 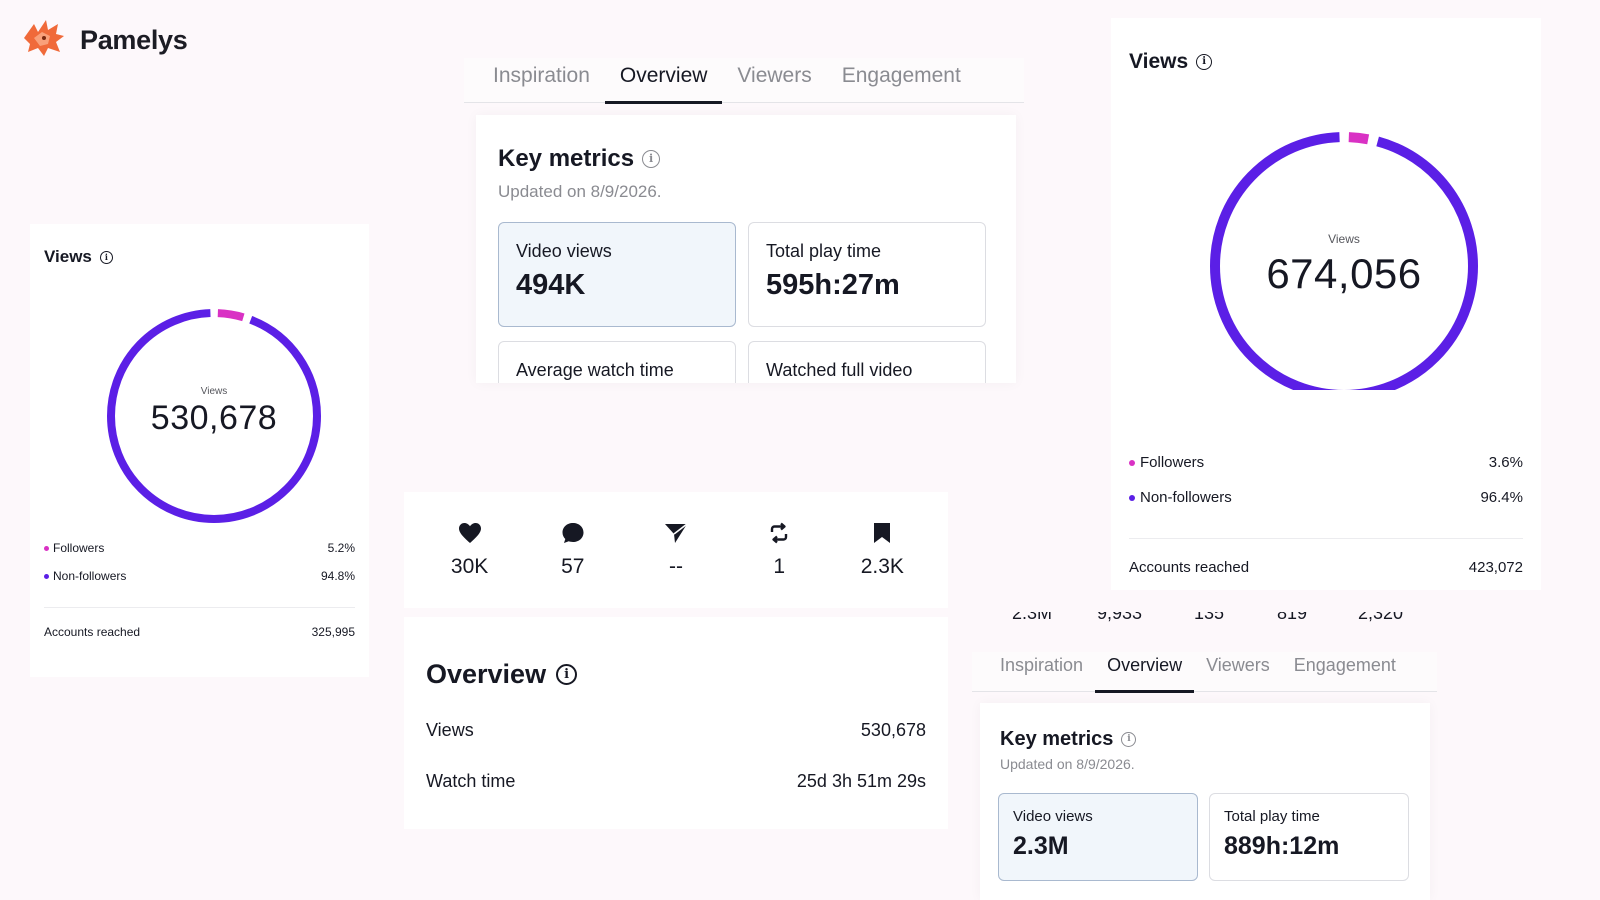 I want to click on overview-value: 530,678, so click(x=893, y=730).